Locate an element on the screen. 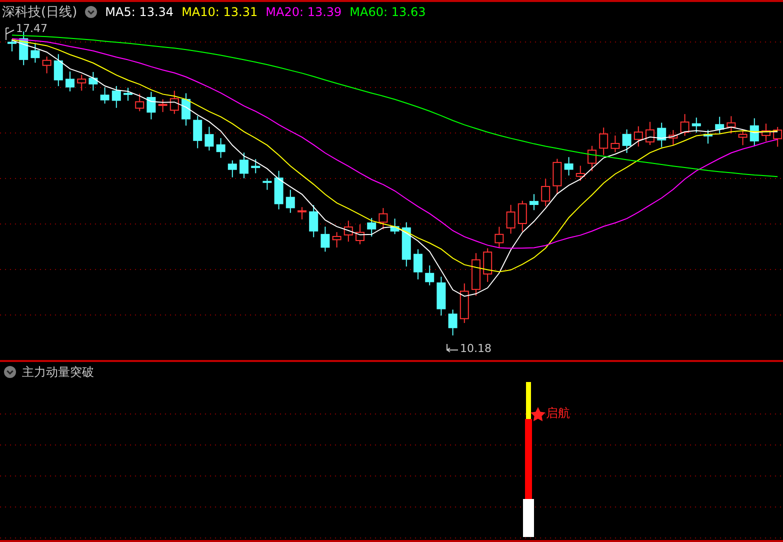 The height and width of the screenshot is (542, 783). low-price-label: 10.18 is located at coordinates (476, 348).